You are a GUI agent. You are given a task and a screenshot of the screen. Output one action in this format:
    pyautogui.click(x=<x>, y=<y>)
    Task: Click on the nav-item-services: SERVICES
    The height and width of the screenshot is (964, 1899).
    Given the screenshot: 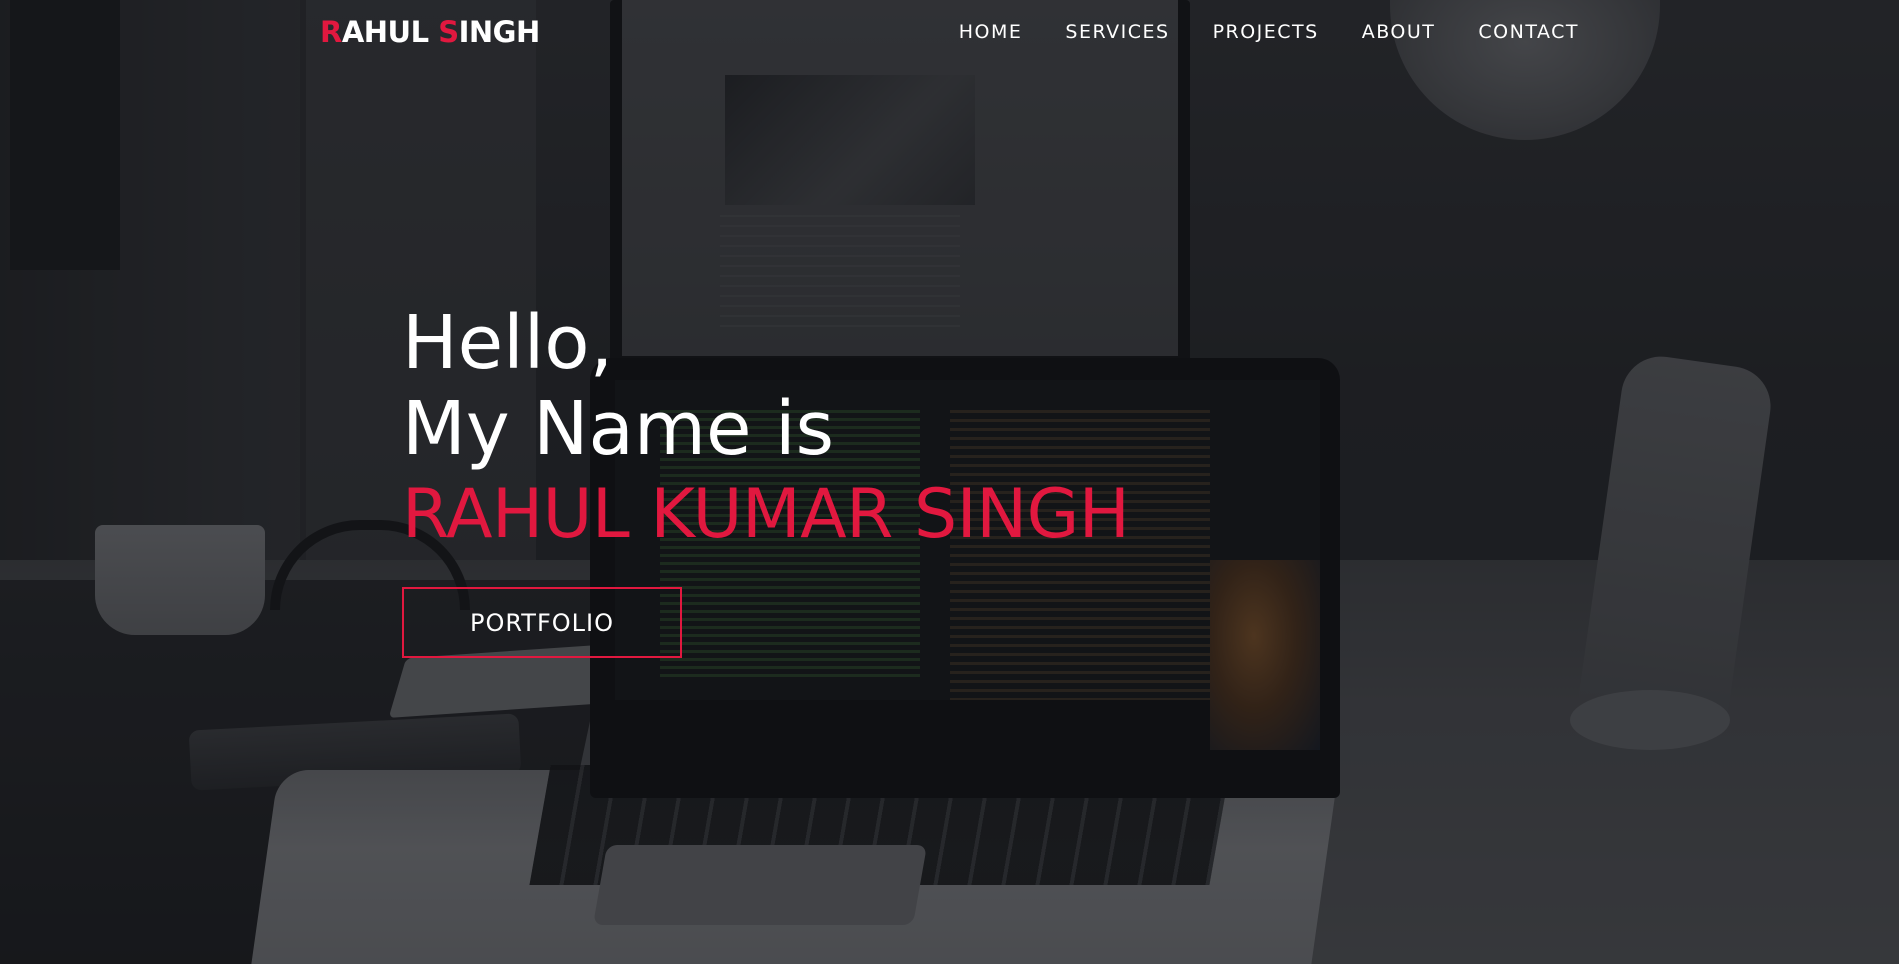 What is the action you would take?
    pyautogui.click(x=1117, y=32)
    